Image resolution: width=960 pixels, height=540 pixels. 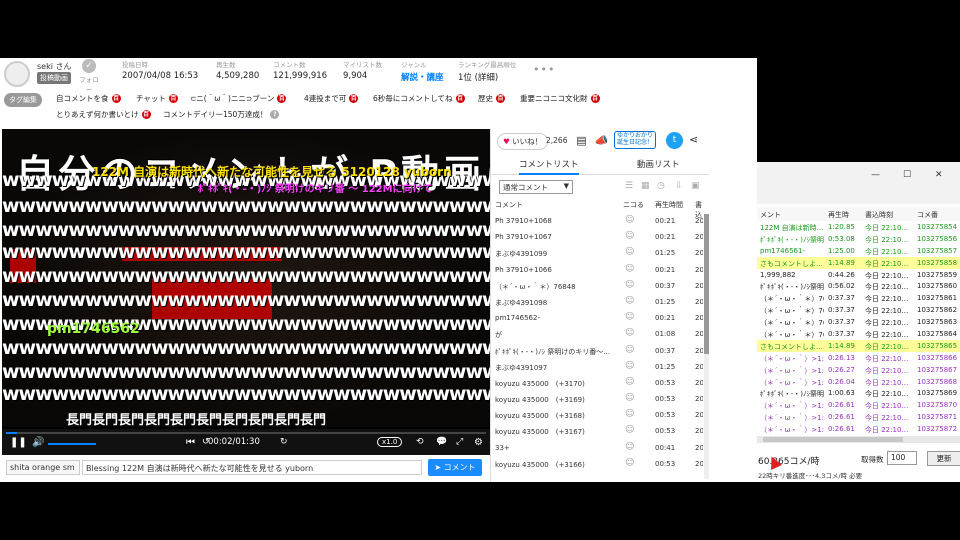 I want to click on comment-row: が ☺ 01:08 202, so click(x=597, y=335).